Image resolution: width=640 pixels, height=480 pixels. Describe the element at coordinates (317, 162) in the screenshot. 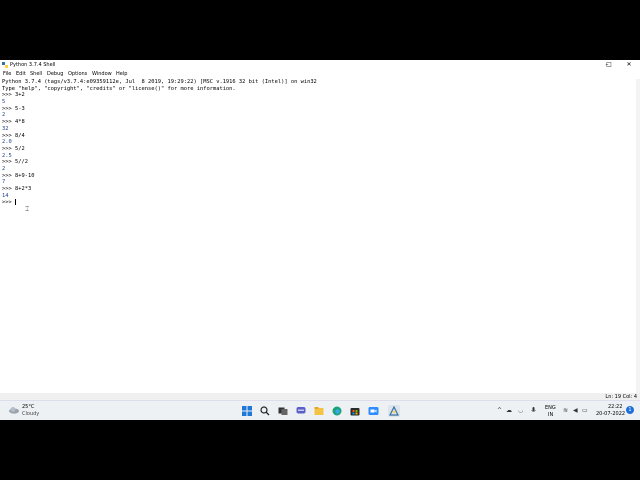

I see `input-line: >>> 5//2` at that location.